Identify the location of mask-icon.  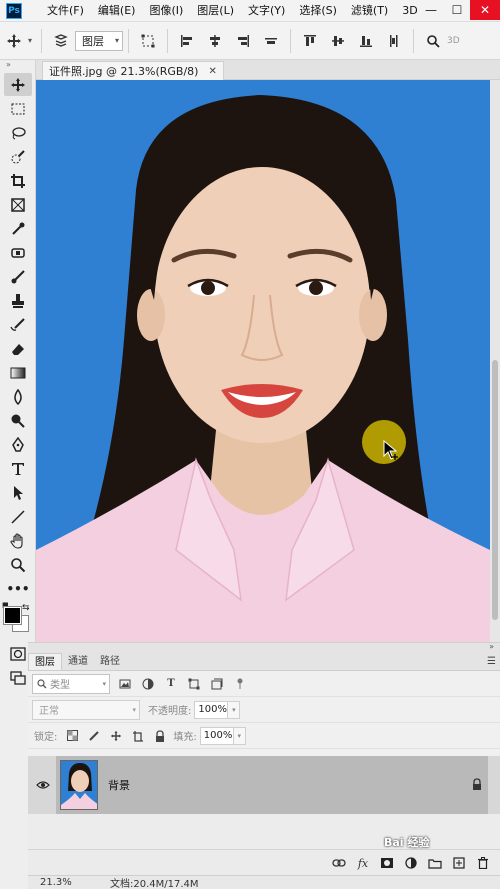
(387, 863).